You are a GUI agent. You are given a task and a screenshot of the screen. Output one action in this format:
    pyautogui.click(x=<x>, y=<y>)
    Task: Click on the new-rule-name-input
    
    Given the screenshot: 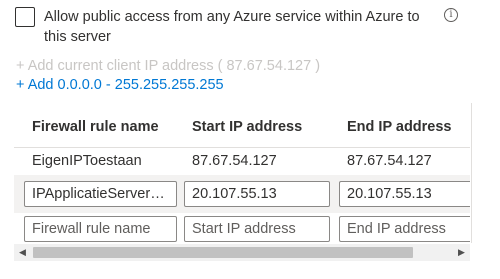 What is the action you would take?
    pyautogui.click(x=100, y=229)
    